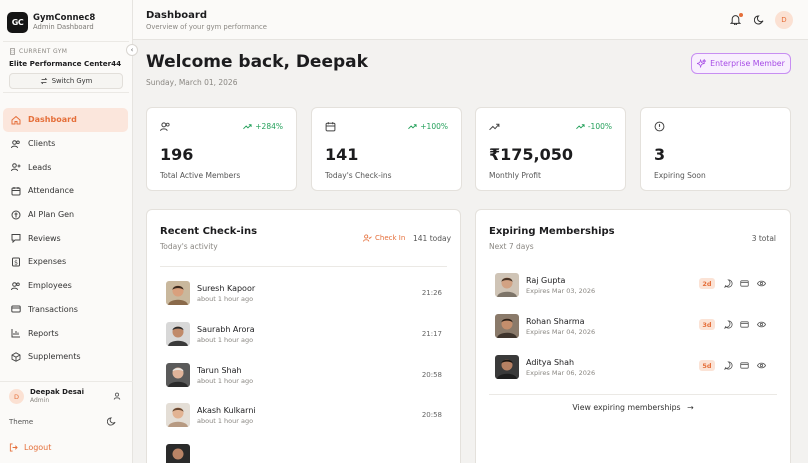  Describe the element at coordinates (65, 286) in the screenshot. I see `sidebar-item-employees: Employees` at that location.